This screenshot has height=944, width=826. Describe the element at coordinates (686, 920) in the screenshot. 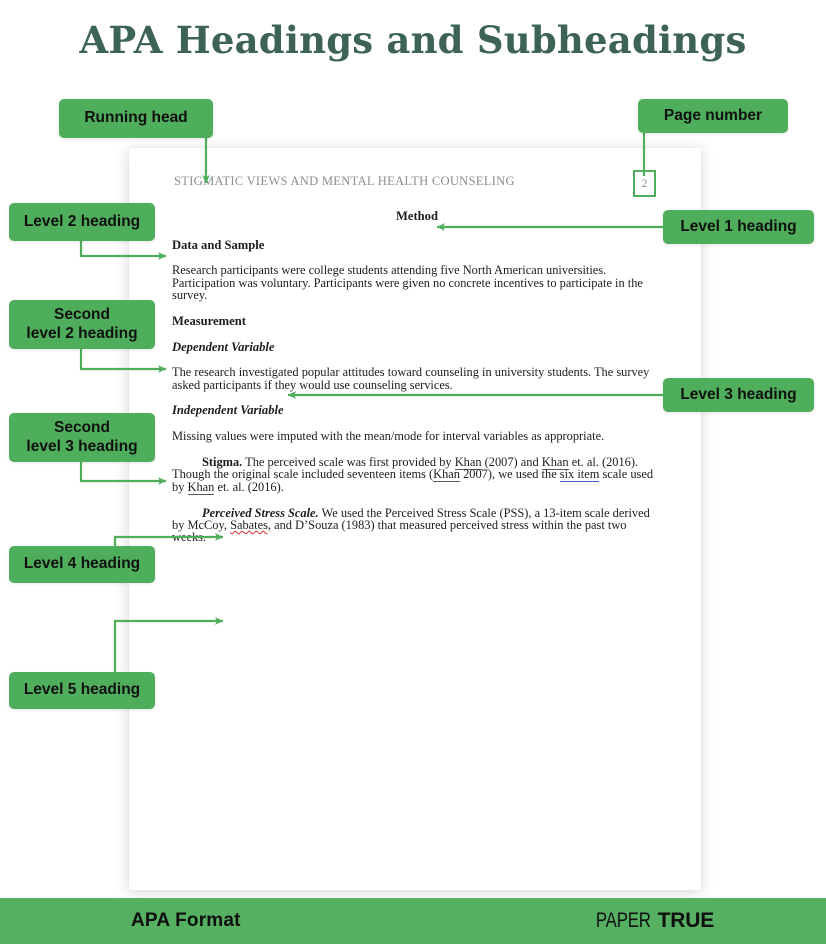

I see `logo-true-text: TRUE` at that location.